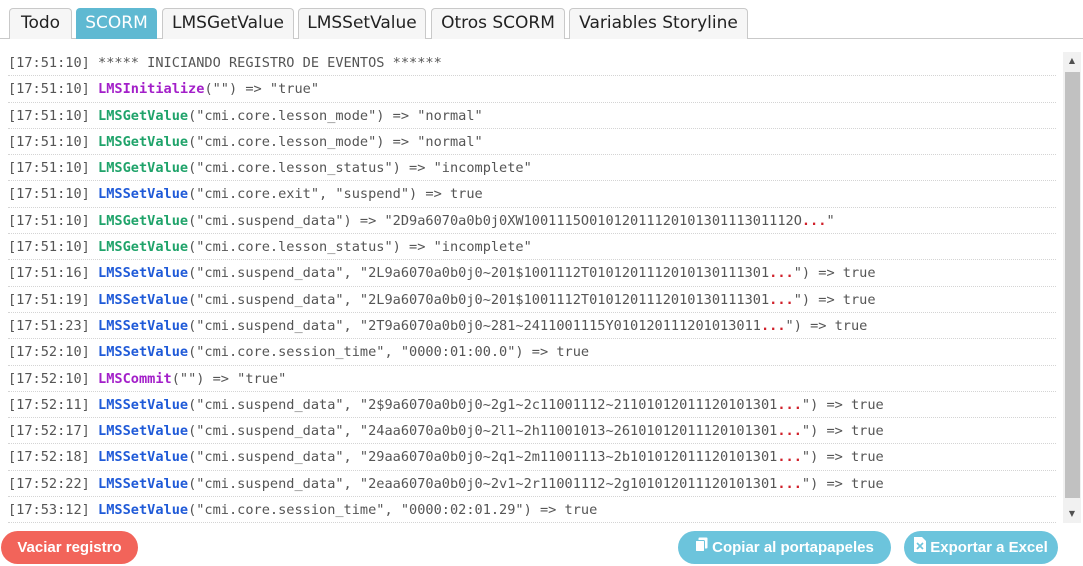  I want to click on log-line: [17:51:10] LMSInitialize("") => "true", so click(532, 89).